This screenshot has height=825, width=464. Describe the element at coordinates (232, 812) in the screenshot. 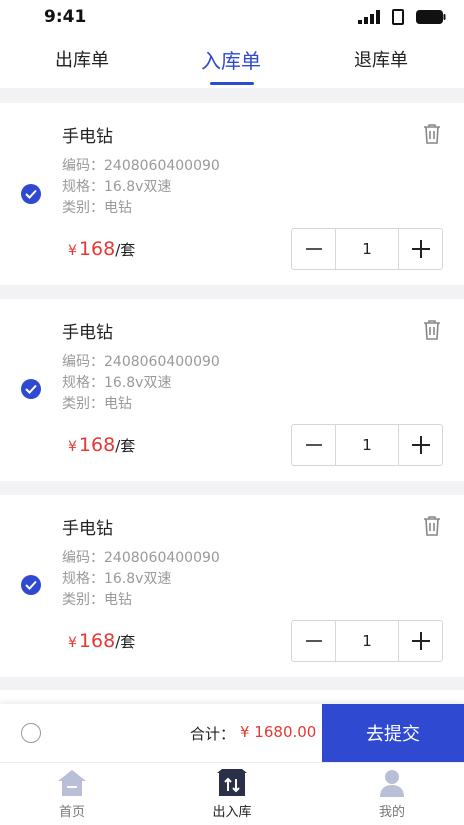

I see `nav-label-inventory: 出入库` at that location.